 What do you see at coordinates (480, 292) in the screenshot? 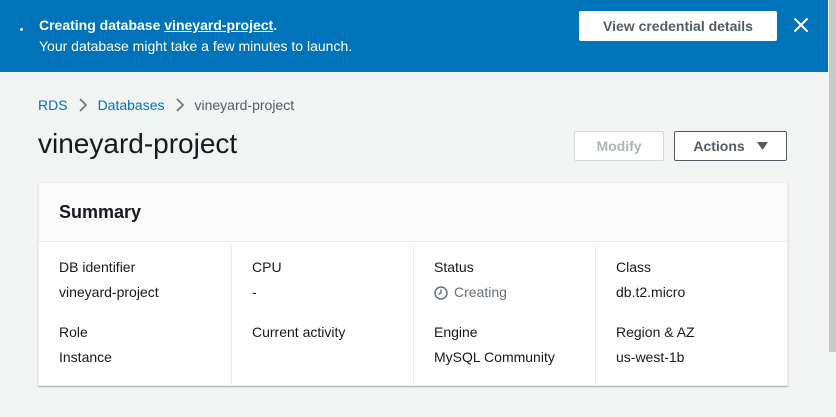
I see `status-text: Creating` at bounding box center [480, 292].